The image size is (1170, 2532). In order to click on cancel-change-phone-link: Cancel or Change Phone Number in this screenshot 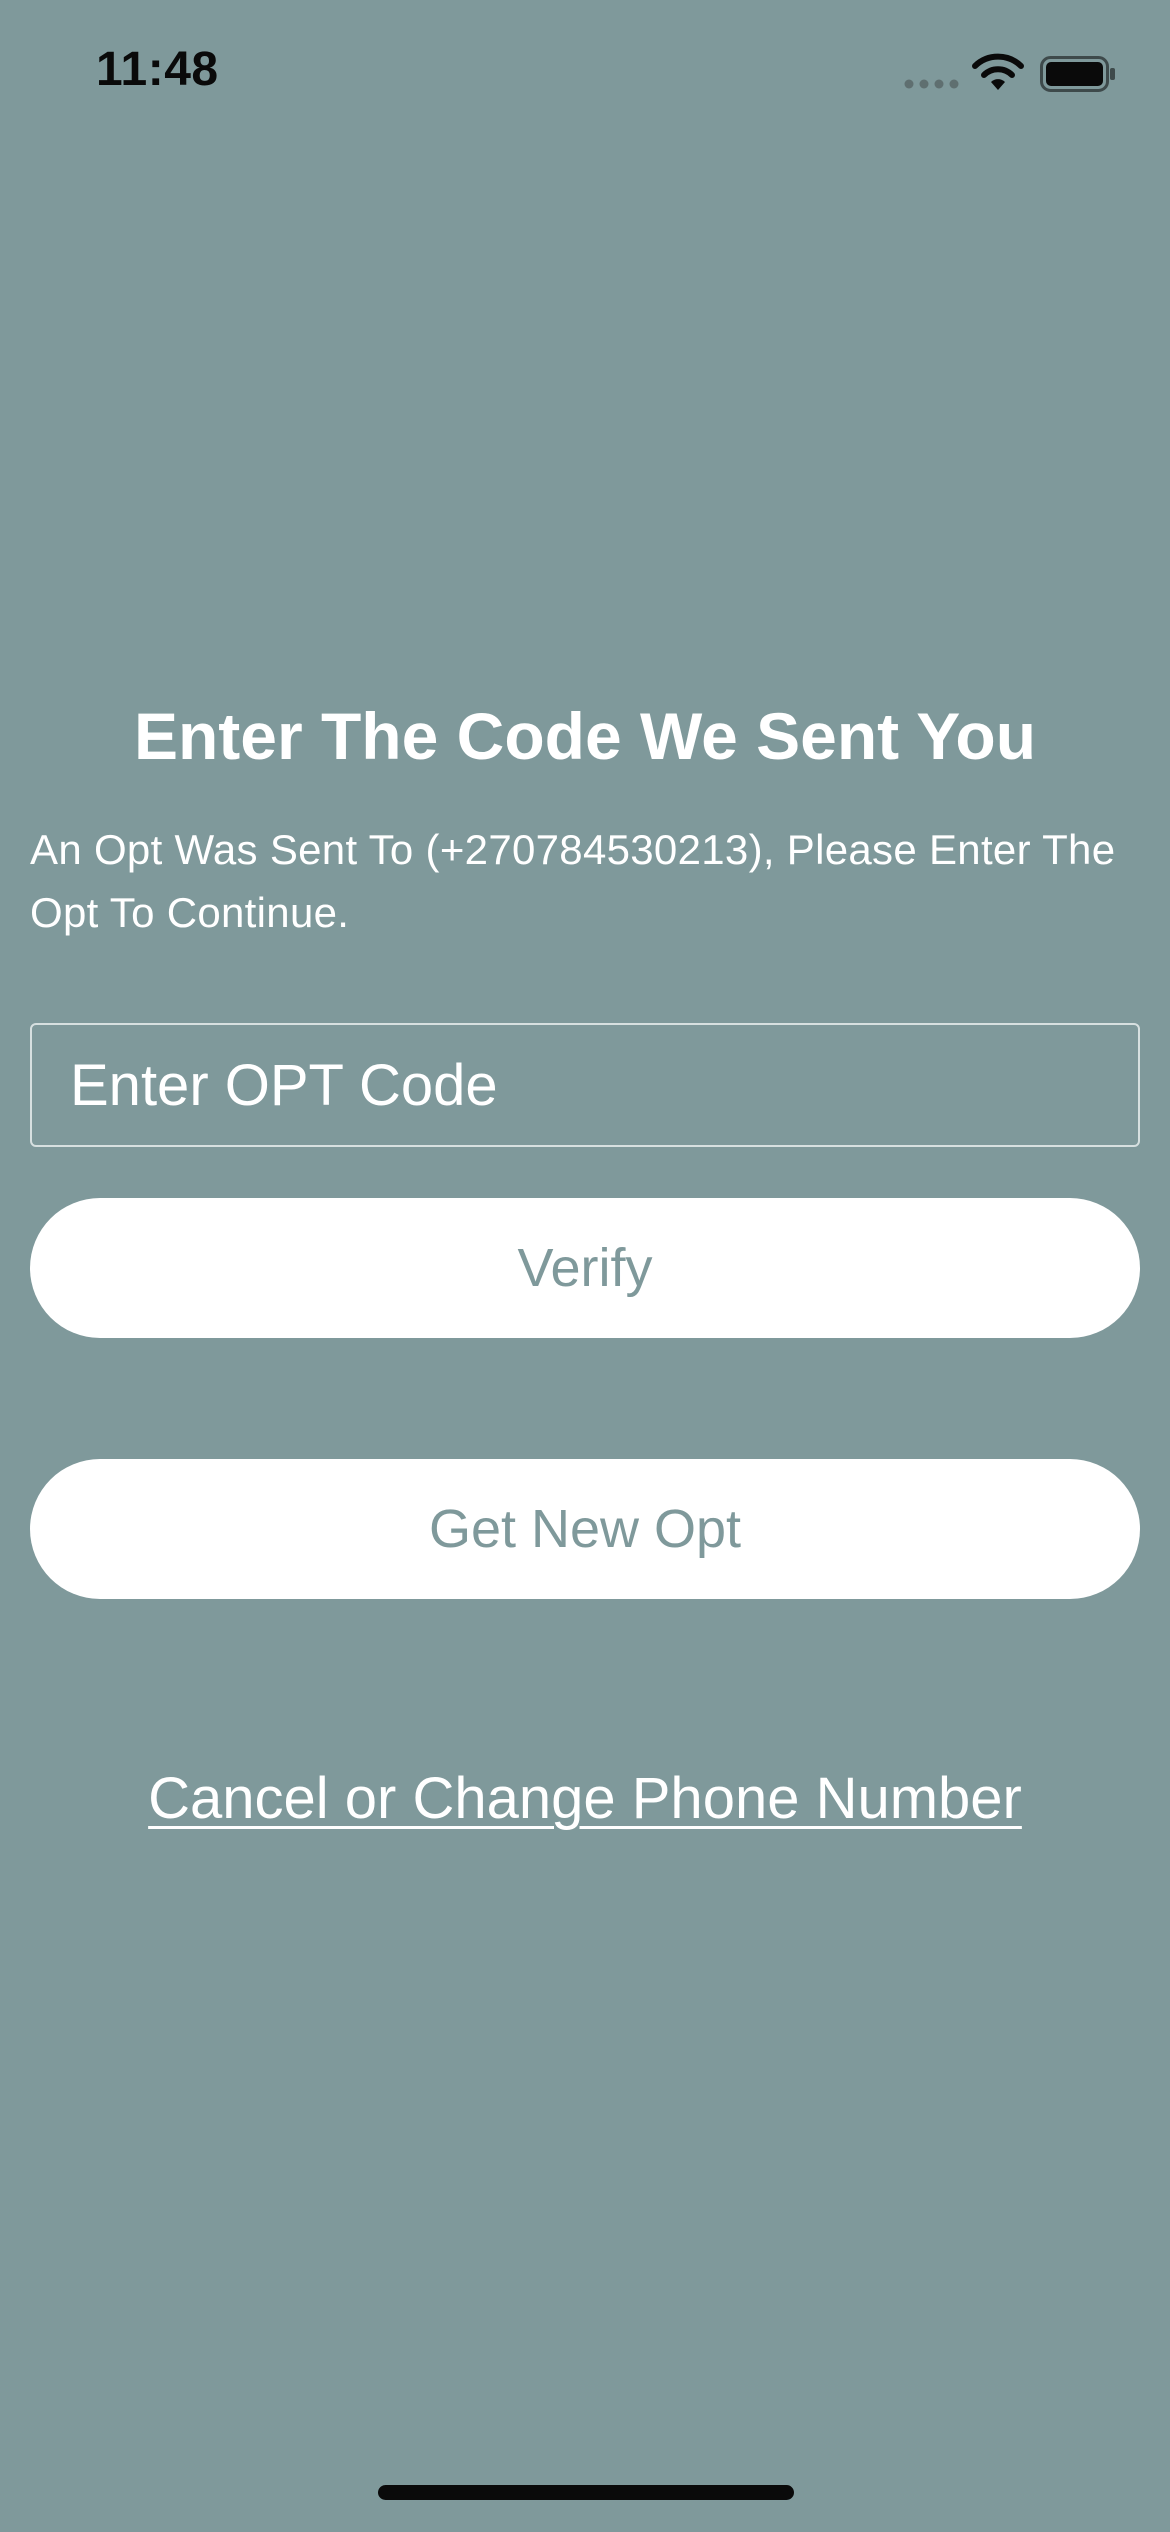, I will do `click(585, 1798)`.